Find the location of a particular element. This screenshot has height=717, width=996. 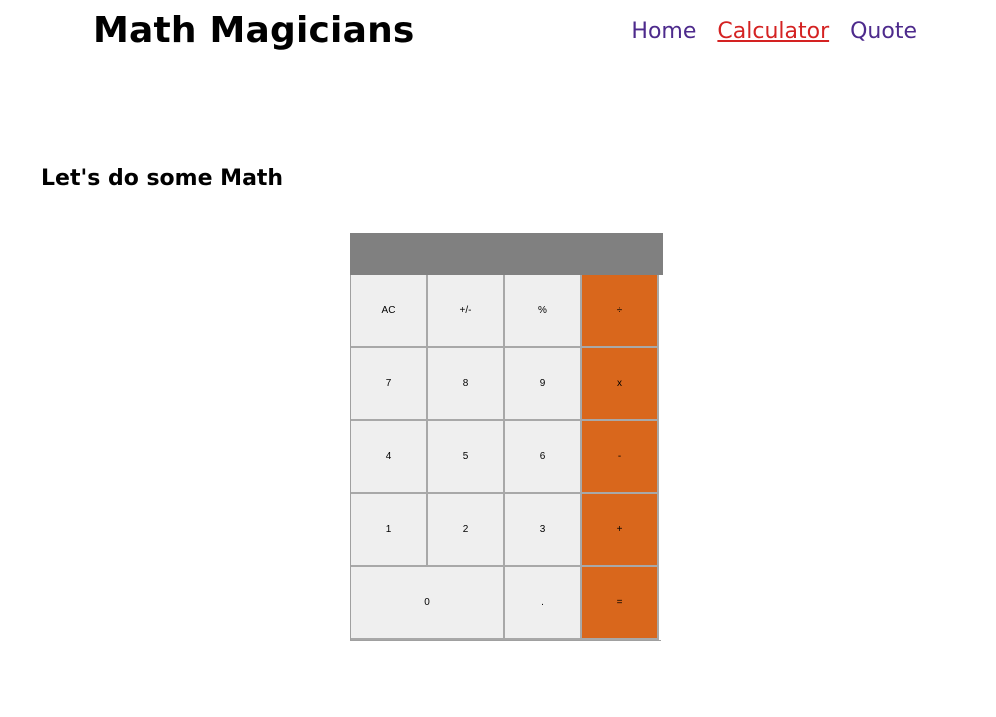

site-header: Math Magicians Home Calculator Quote is located at coordinates (498, 40).